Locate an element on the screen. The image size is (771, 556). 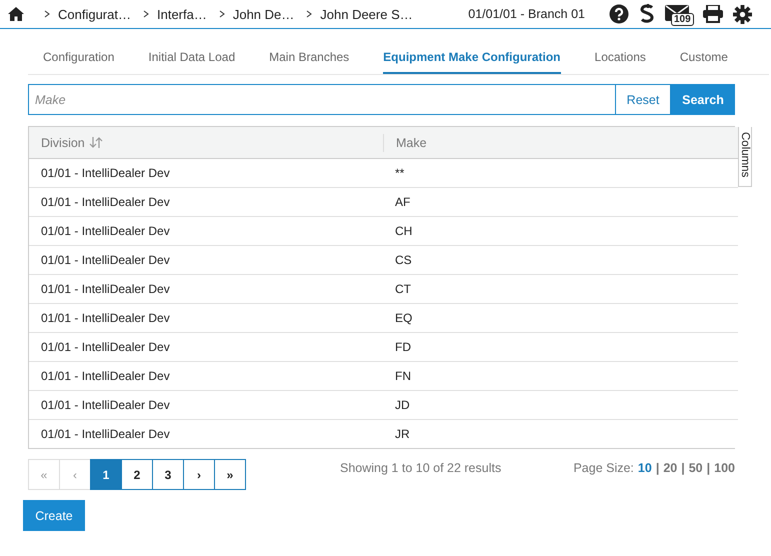
branch-label: 01/01/01 - Branch 01 is located at coordinates (526, 14).